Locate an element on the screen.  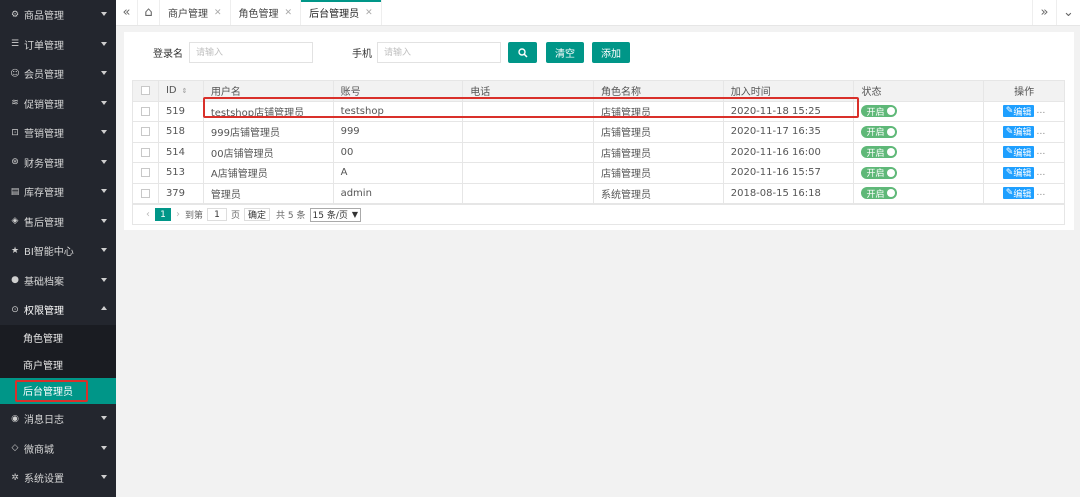
cell-username: 管理员 is located at coordinates (269, 193).